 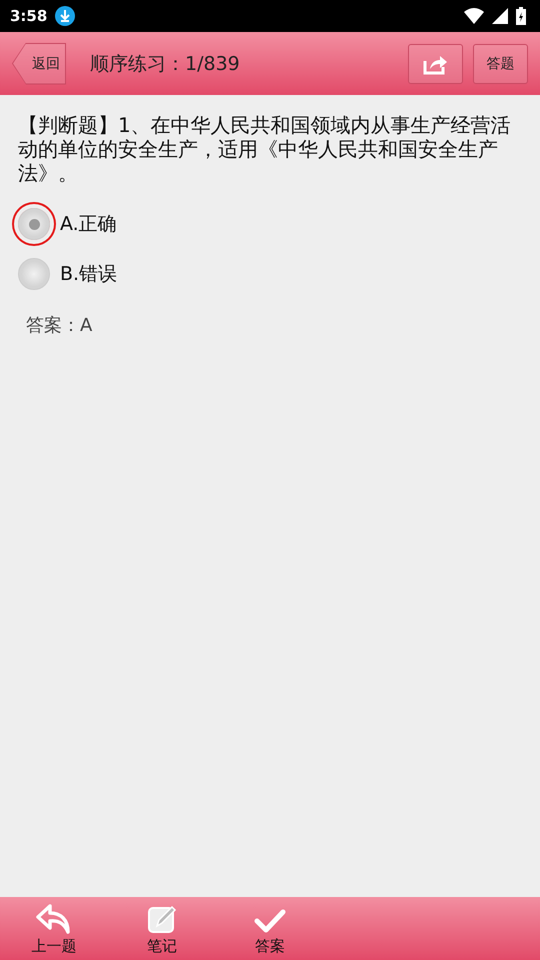 I want to click on toolbar-button: 答案, so click(x=270, y=928).